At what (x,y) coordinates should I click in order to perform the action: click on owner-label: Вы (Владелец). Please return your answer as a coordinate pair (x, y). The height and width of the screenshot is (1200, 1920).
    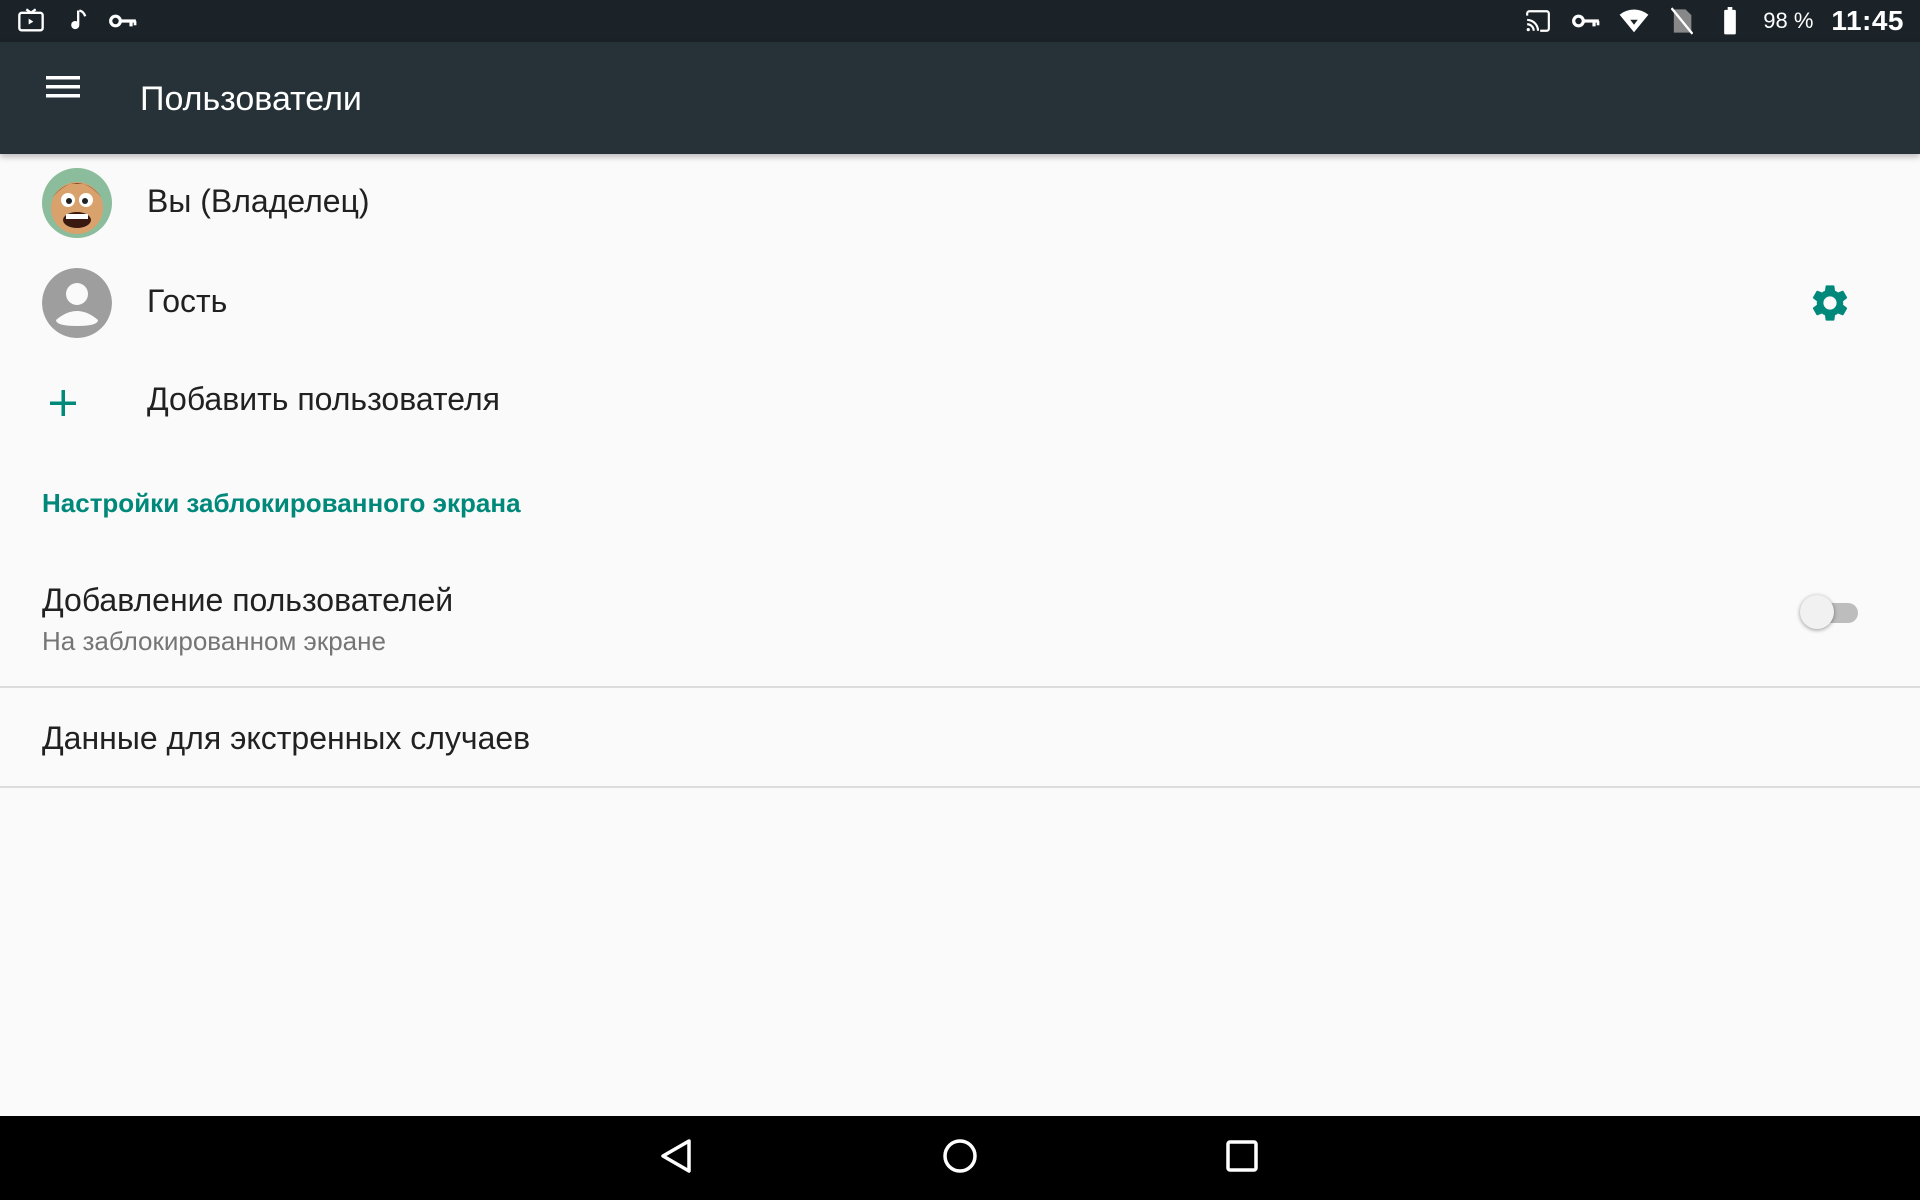
    Looking at the image, I should click on (258, 201).